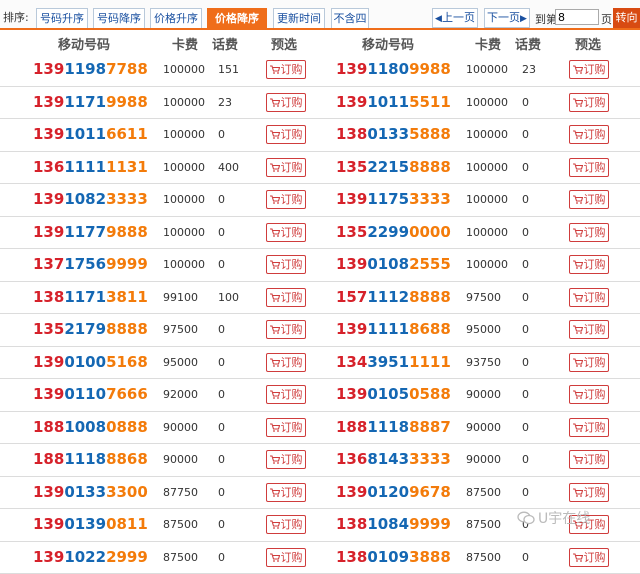 This screenshot has height=574, width=640. What do you see at coordinates (90, 329) in the screenshot?
I see `phone-number: 13521798888` at bounding box center [90, 329].